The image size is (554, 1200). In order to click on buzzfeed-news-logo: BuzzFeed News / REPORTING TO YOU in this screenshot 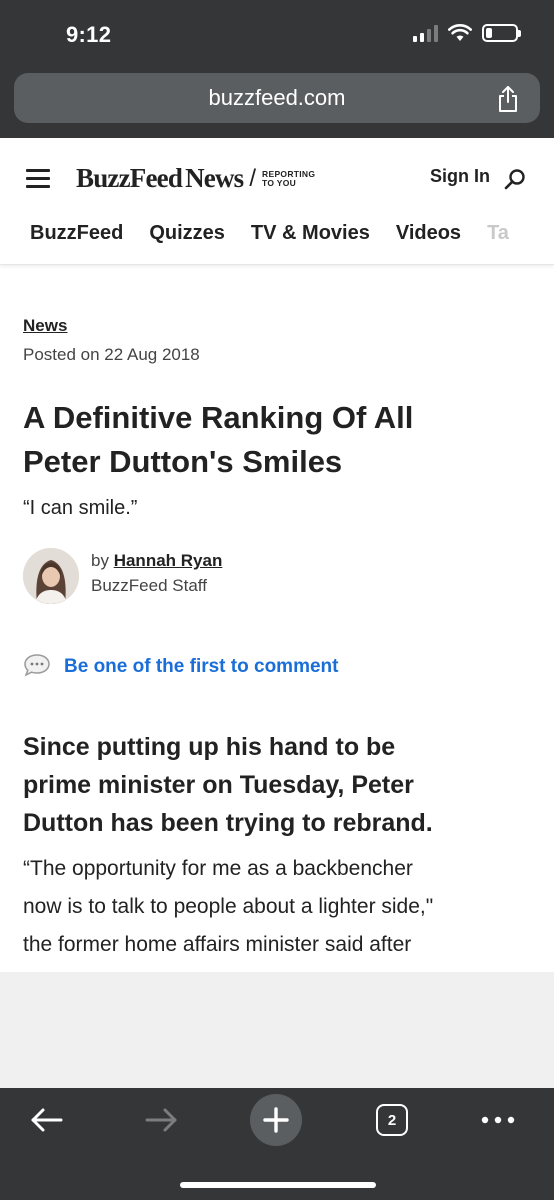, I will do `click(195, 178)`.